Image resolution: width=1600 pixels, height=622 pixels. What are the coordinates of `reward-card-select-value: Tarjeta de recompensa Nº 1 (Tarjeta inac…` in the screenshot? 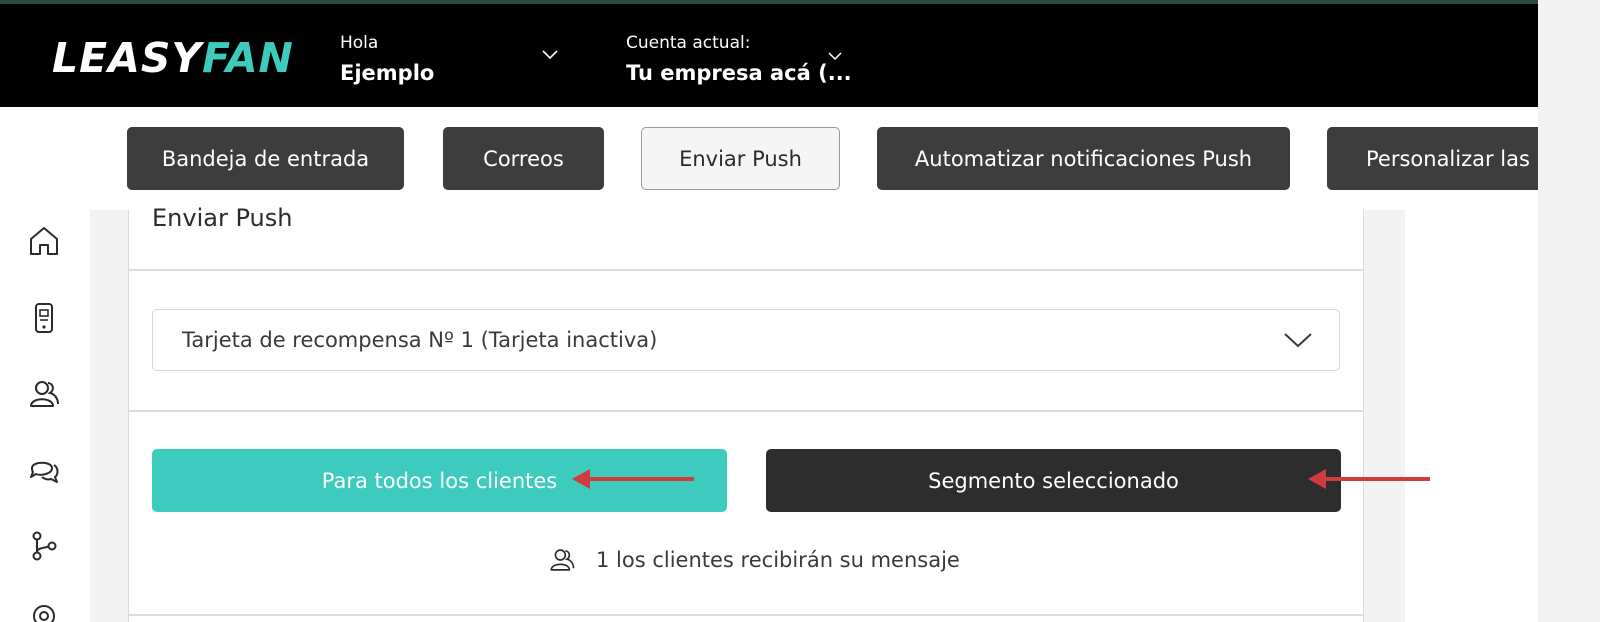 It's located at (420, 340).